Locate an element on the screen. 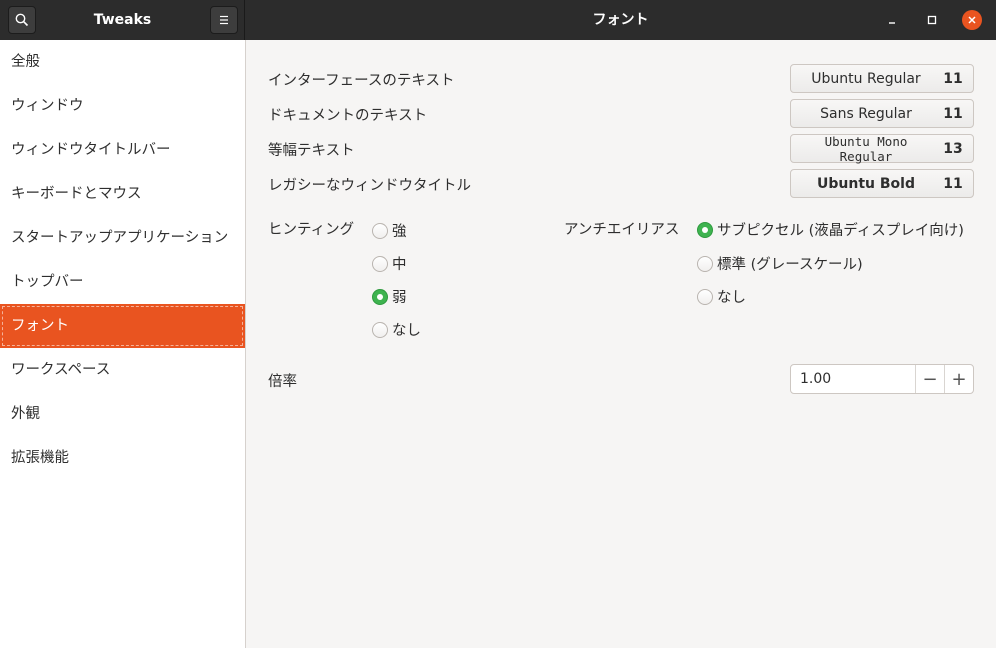 The image size is (996, 648). sidebar-item-workspaces: ワークスペース is located at coordinates (122, 370).